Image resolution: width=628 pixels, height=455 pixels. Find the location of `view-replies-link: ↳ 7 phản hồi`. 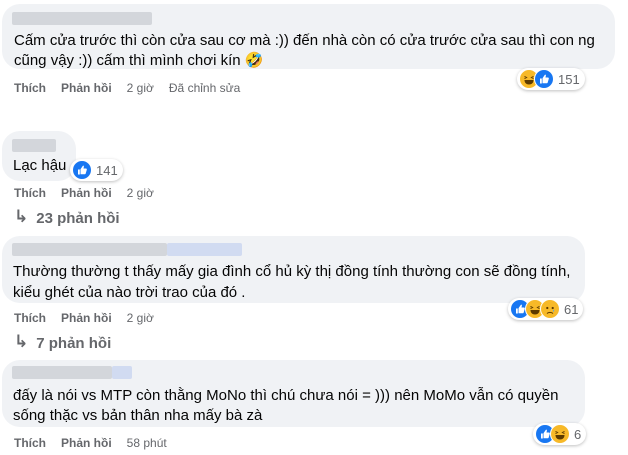

view-replies-link: ↳ 7 phản hồi is located at coordinates (63, 342).